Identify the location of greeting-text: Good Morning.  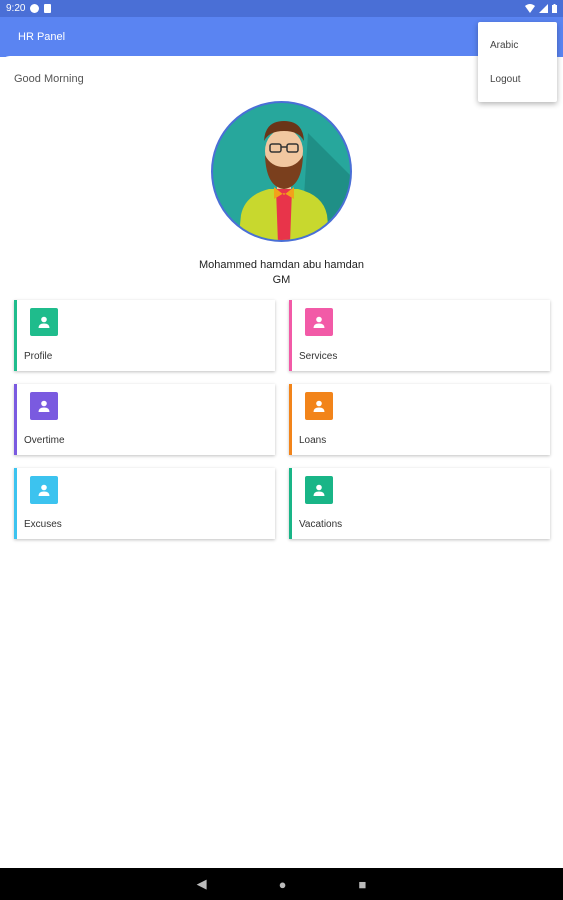
(49, 79).